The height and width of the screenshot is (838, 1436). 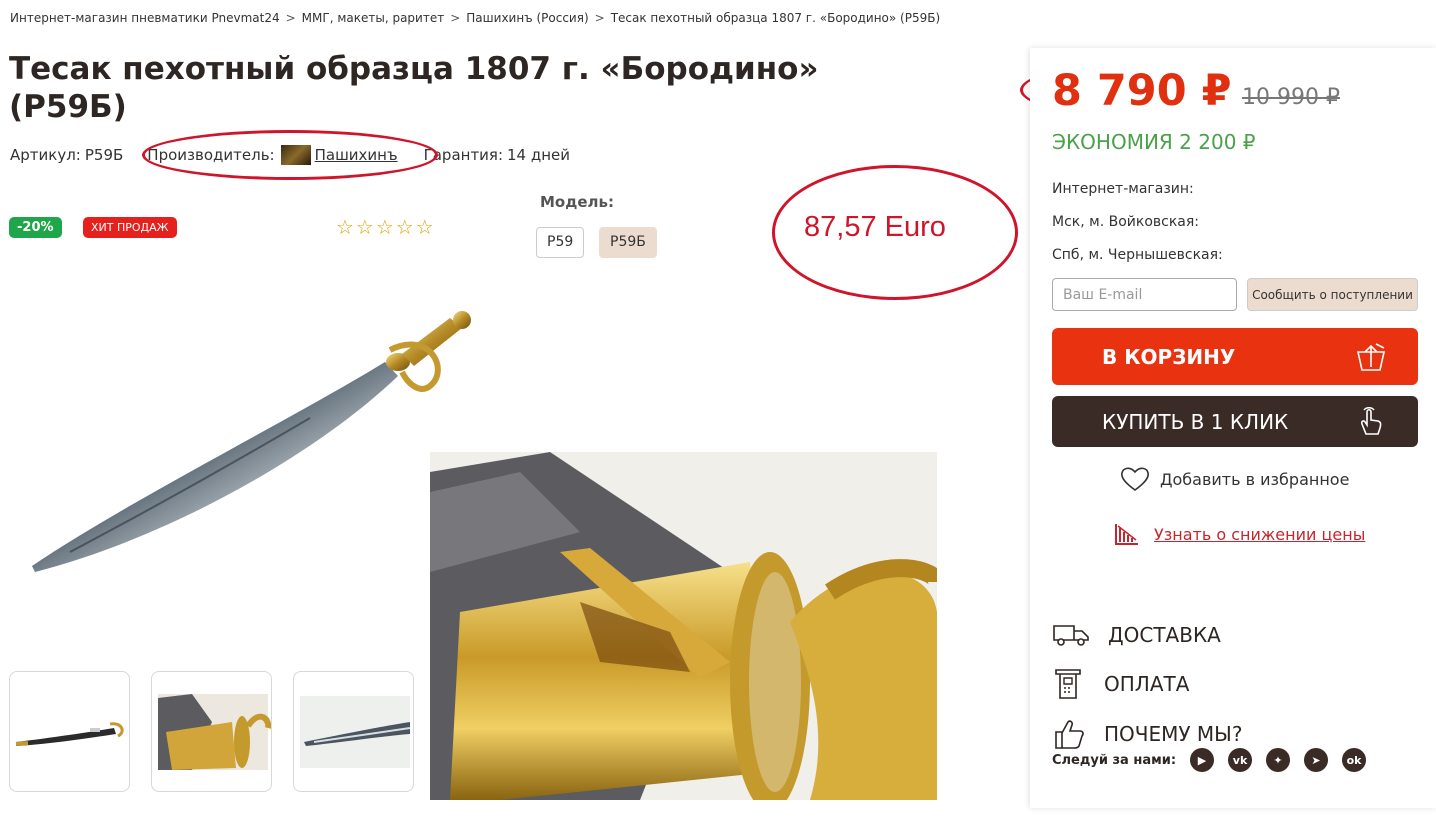 I want to click on zen-icon: ✦, so click(x=1278, y=760).